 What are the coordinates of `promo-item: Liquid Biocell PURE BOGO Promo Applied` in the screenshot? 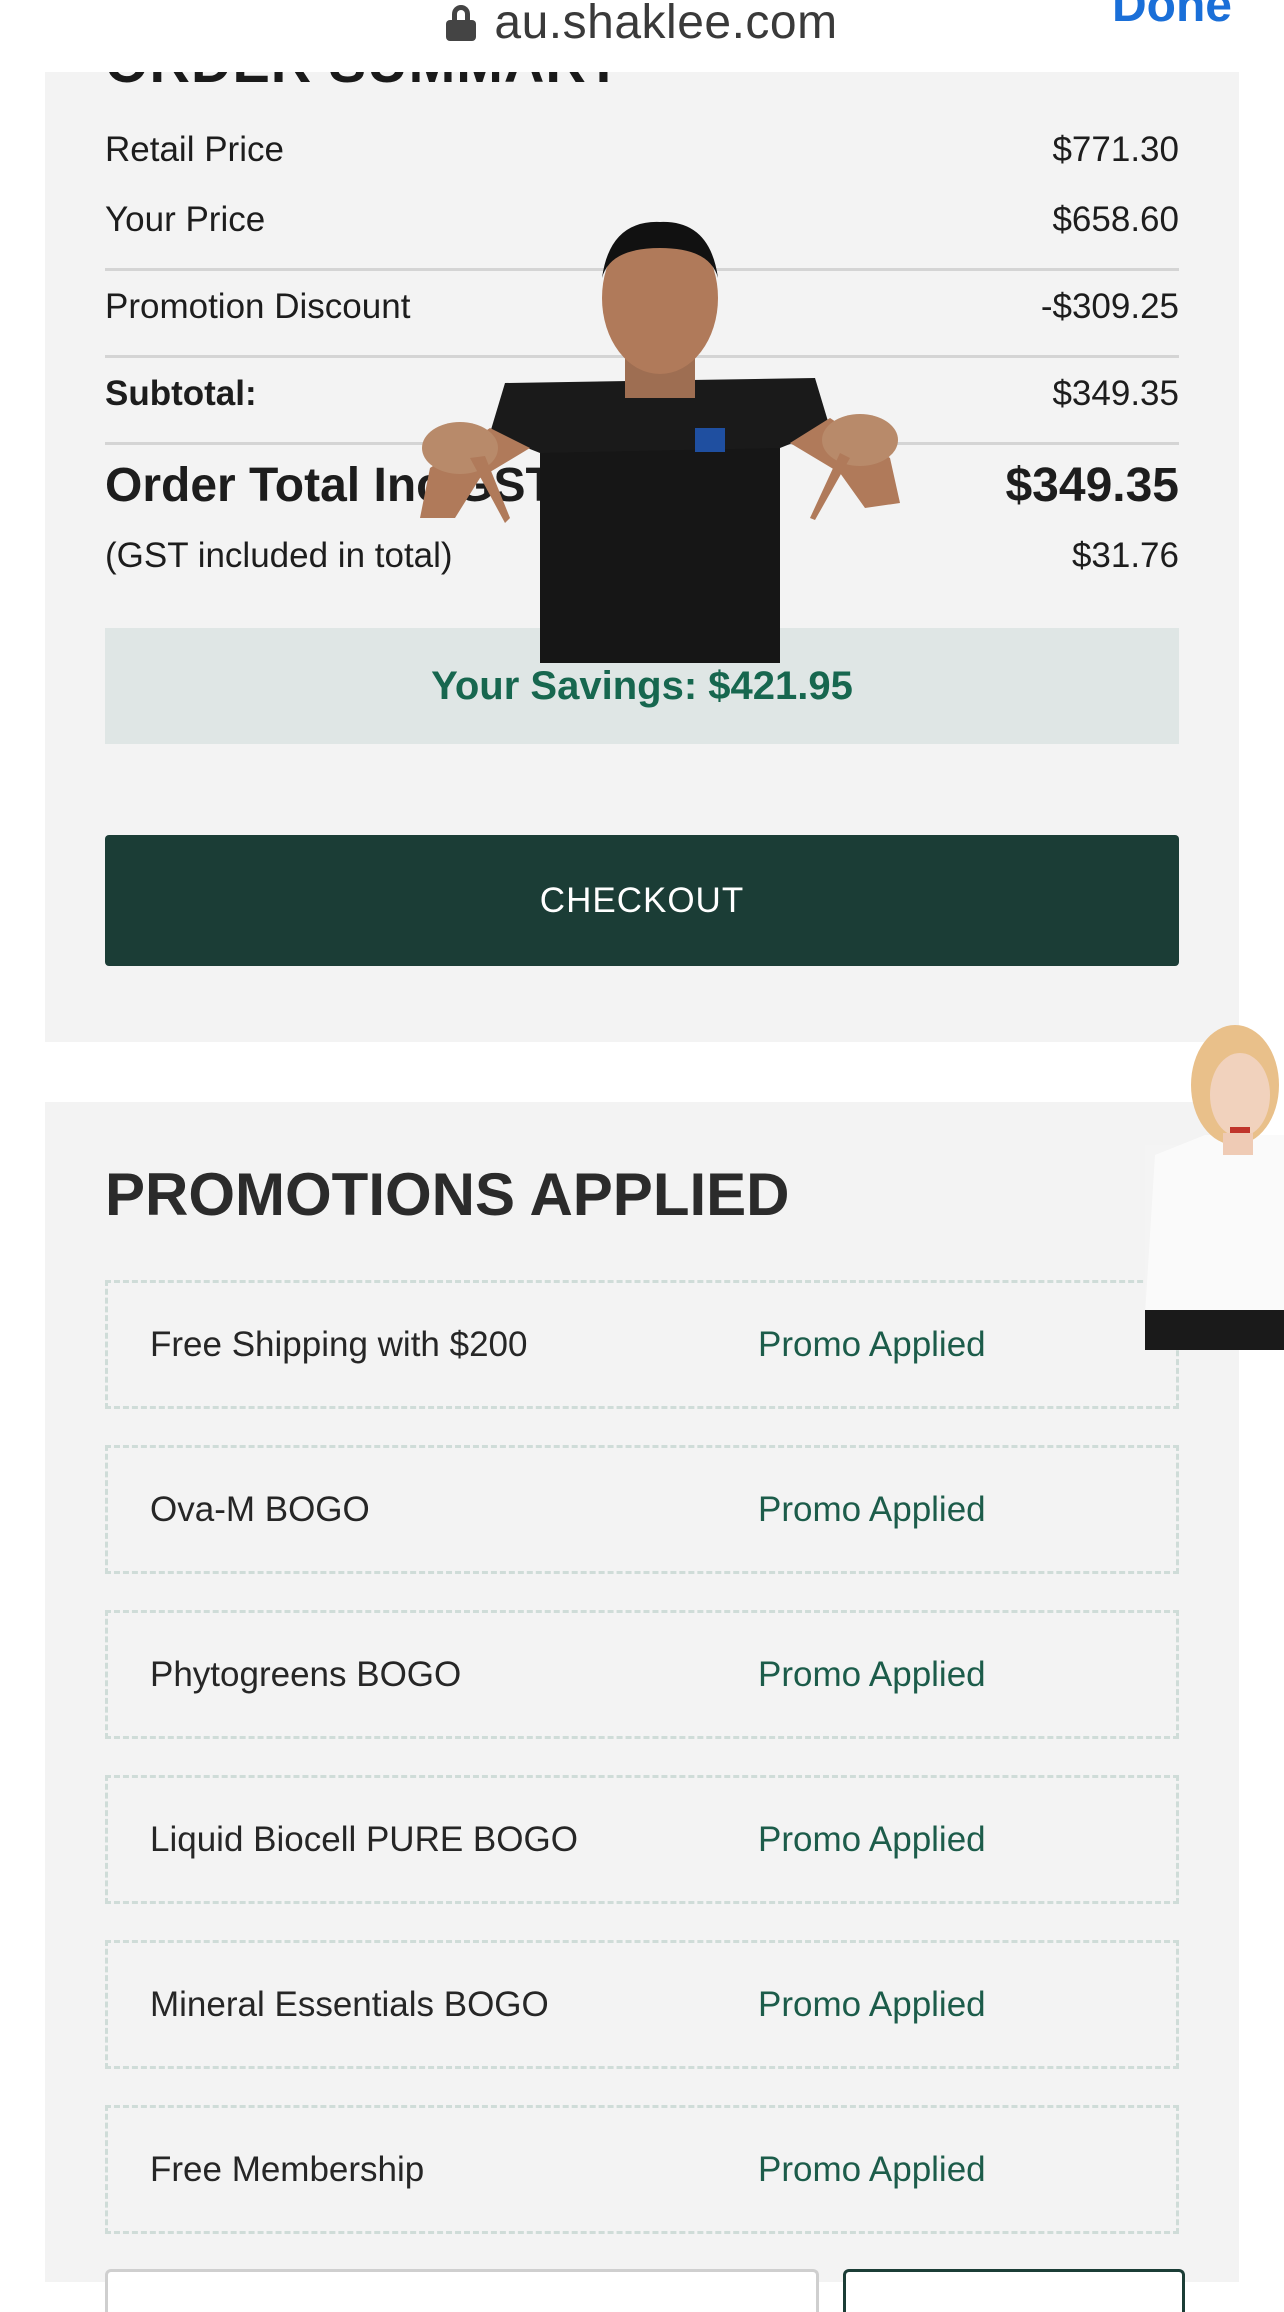 It's located at (642, 1839).